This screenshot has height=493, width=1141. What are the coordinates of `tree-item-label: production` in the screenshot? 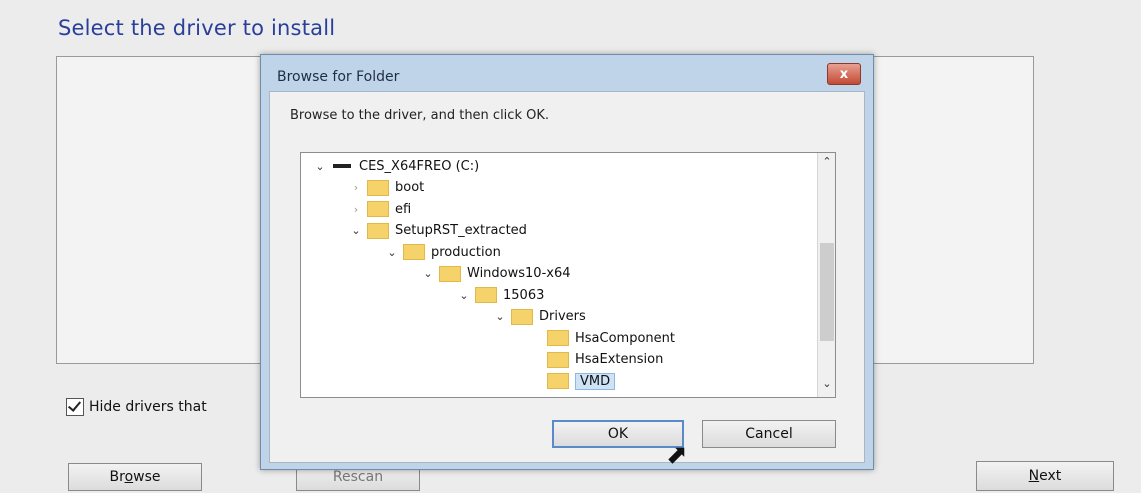 It's located at (466, 252).